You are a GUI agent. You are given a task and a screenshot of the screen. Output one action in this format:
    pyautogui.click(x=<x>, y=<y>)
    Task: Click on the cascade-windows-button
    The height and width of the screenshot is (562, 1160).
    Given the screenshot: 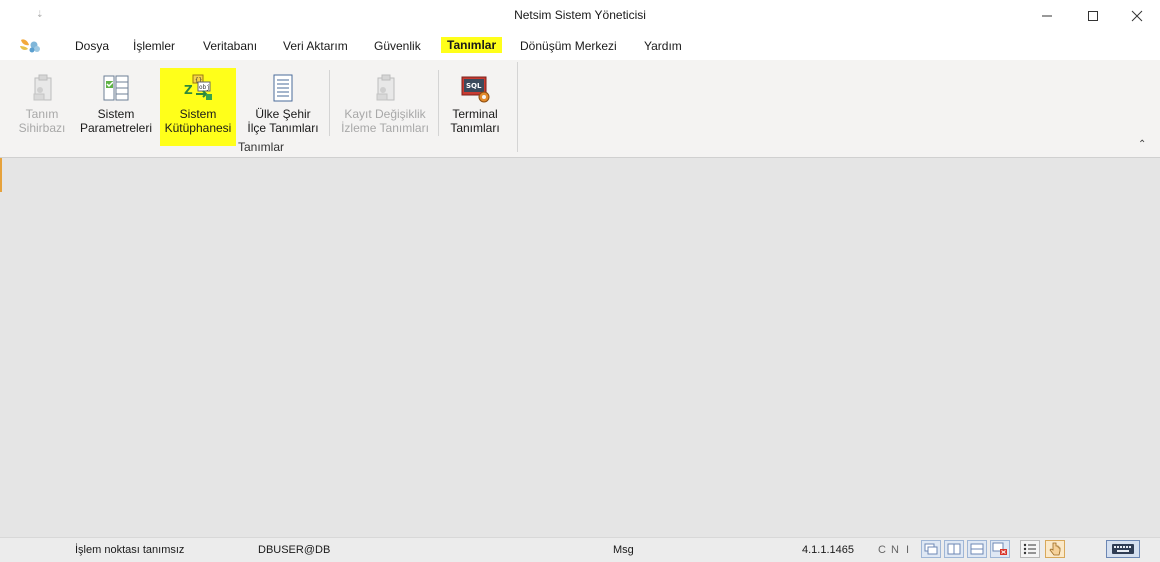 What is the action you would take?
    pyautogui.click(x=931, y=549)
    